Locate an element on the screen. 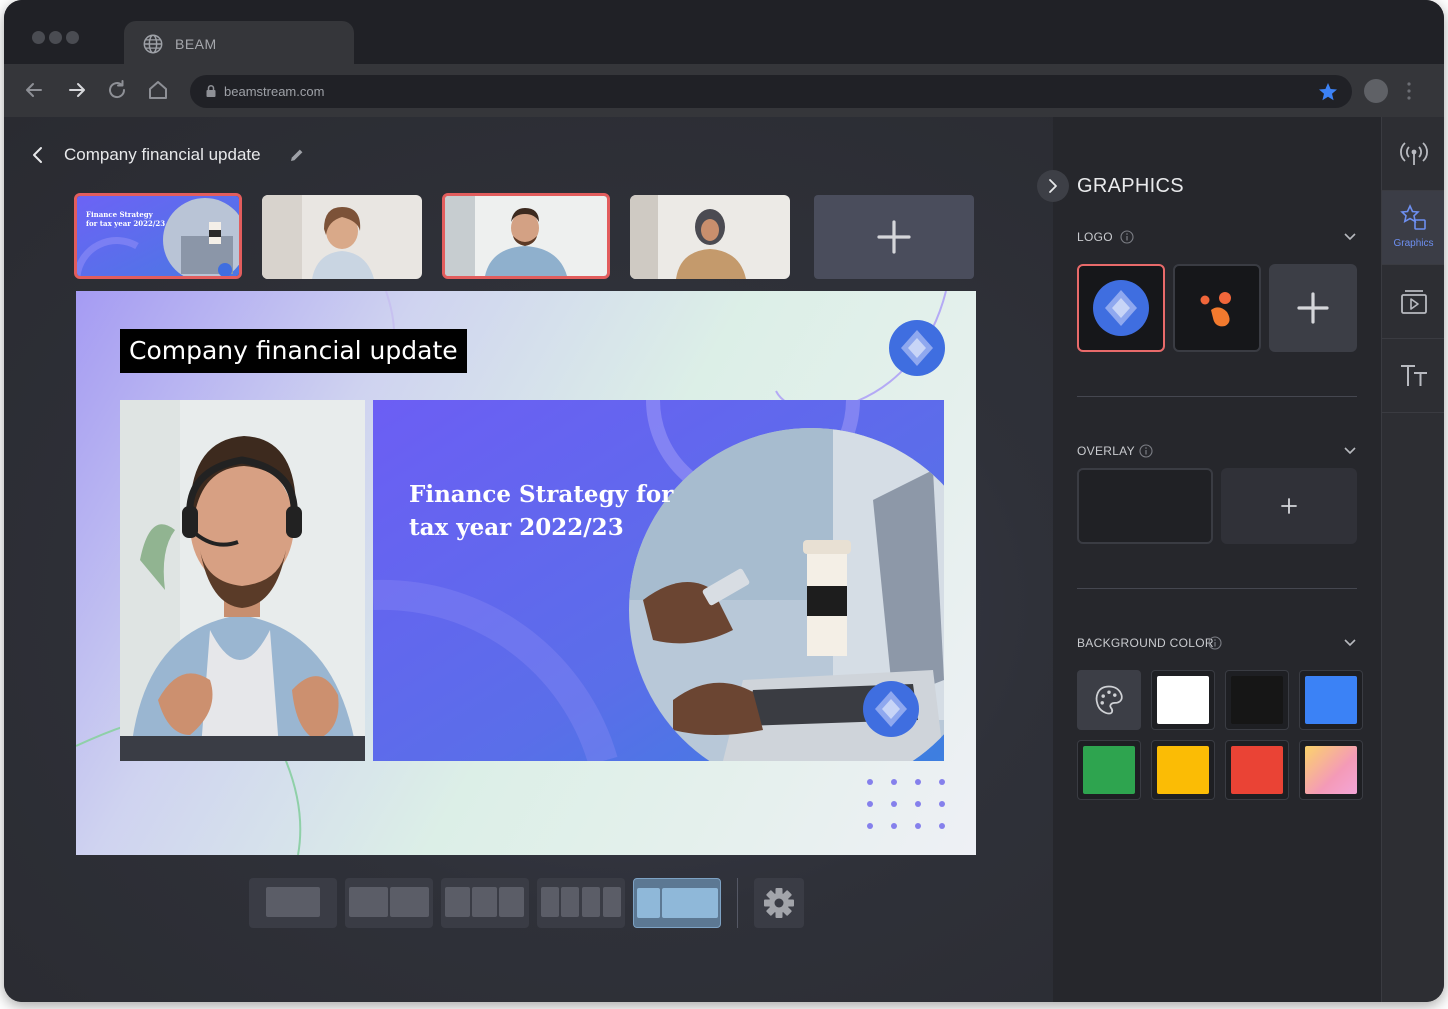 This screenshot has width=1448, height=1009. color-swatch-gradient is located at coordinates (1331, 770).